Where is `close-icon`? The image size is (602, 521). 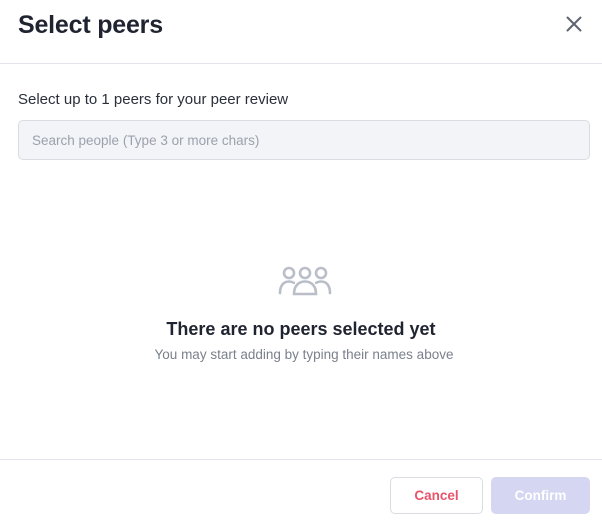
close-icon is located at coordinates (574, 24).